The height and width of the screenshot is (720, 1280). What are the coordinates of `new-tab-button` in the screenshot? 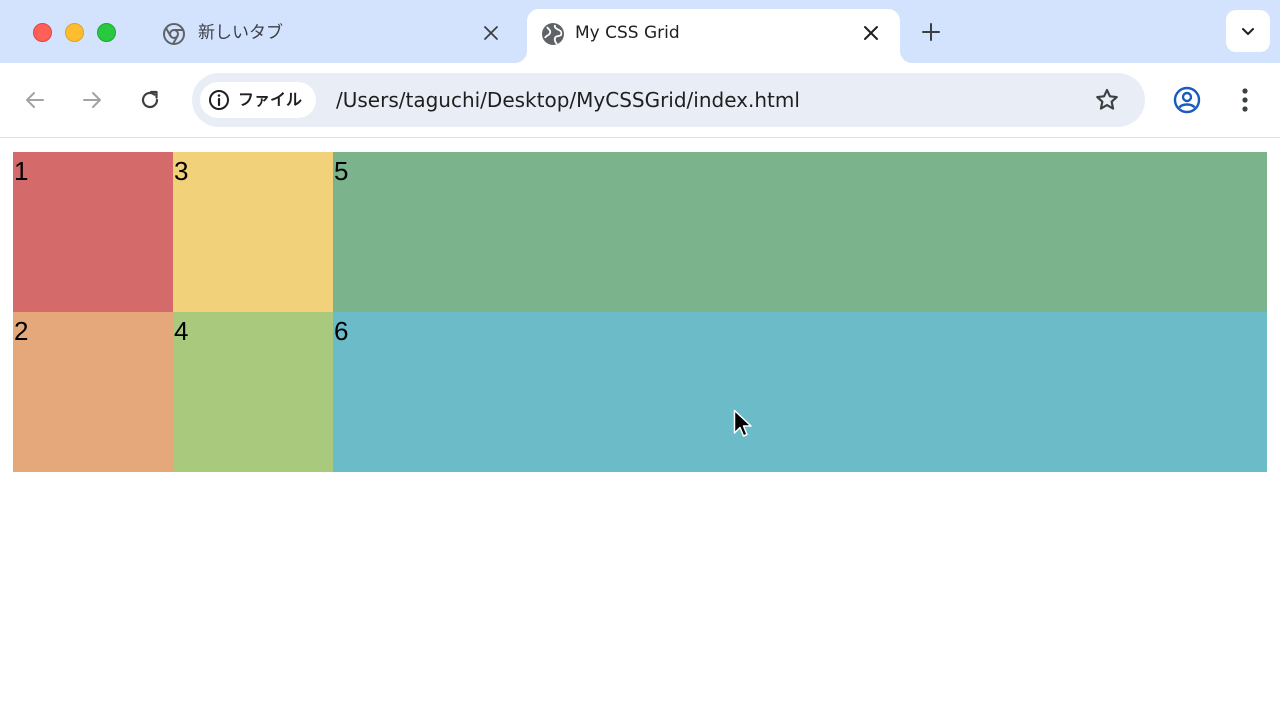 It's located at (931, 32).